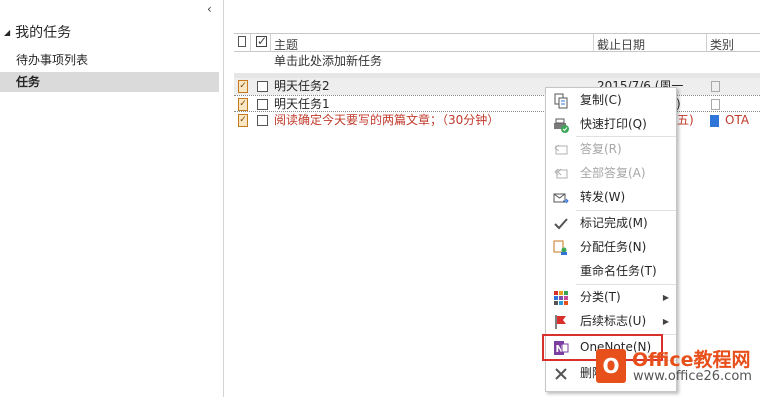 The image size is (760, 397). I want to click on task-type-column-icon, so click(242, 41).